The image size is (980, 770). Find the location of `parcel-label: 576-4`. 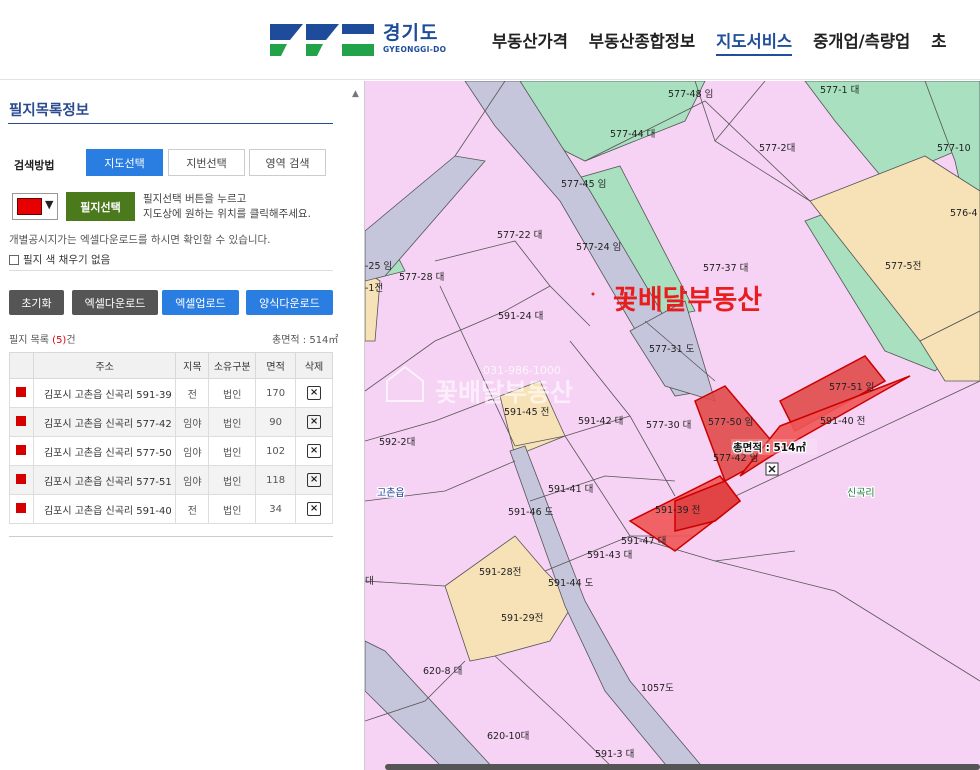

parcel-label: 576-4 is located at coordinates (964, 213).